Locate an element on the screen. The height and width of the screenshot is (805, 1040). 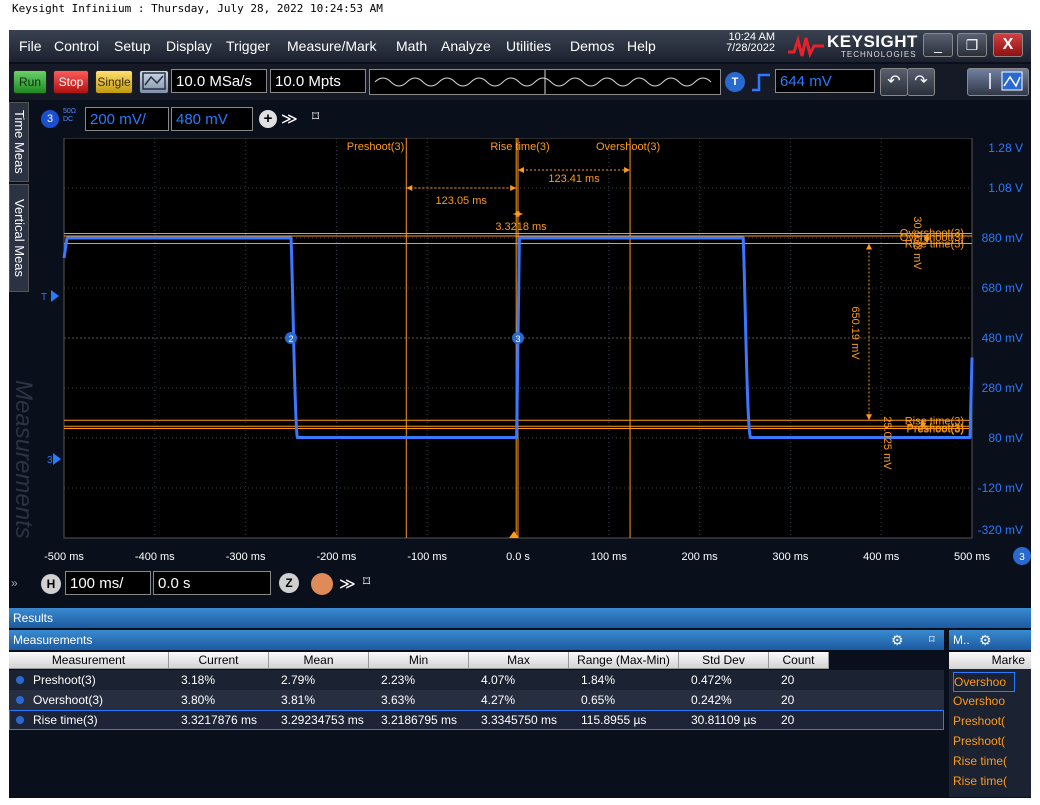
waveform-overview is located at coordinates (545, 82).